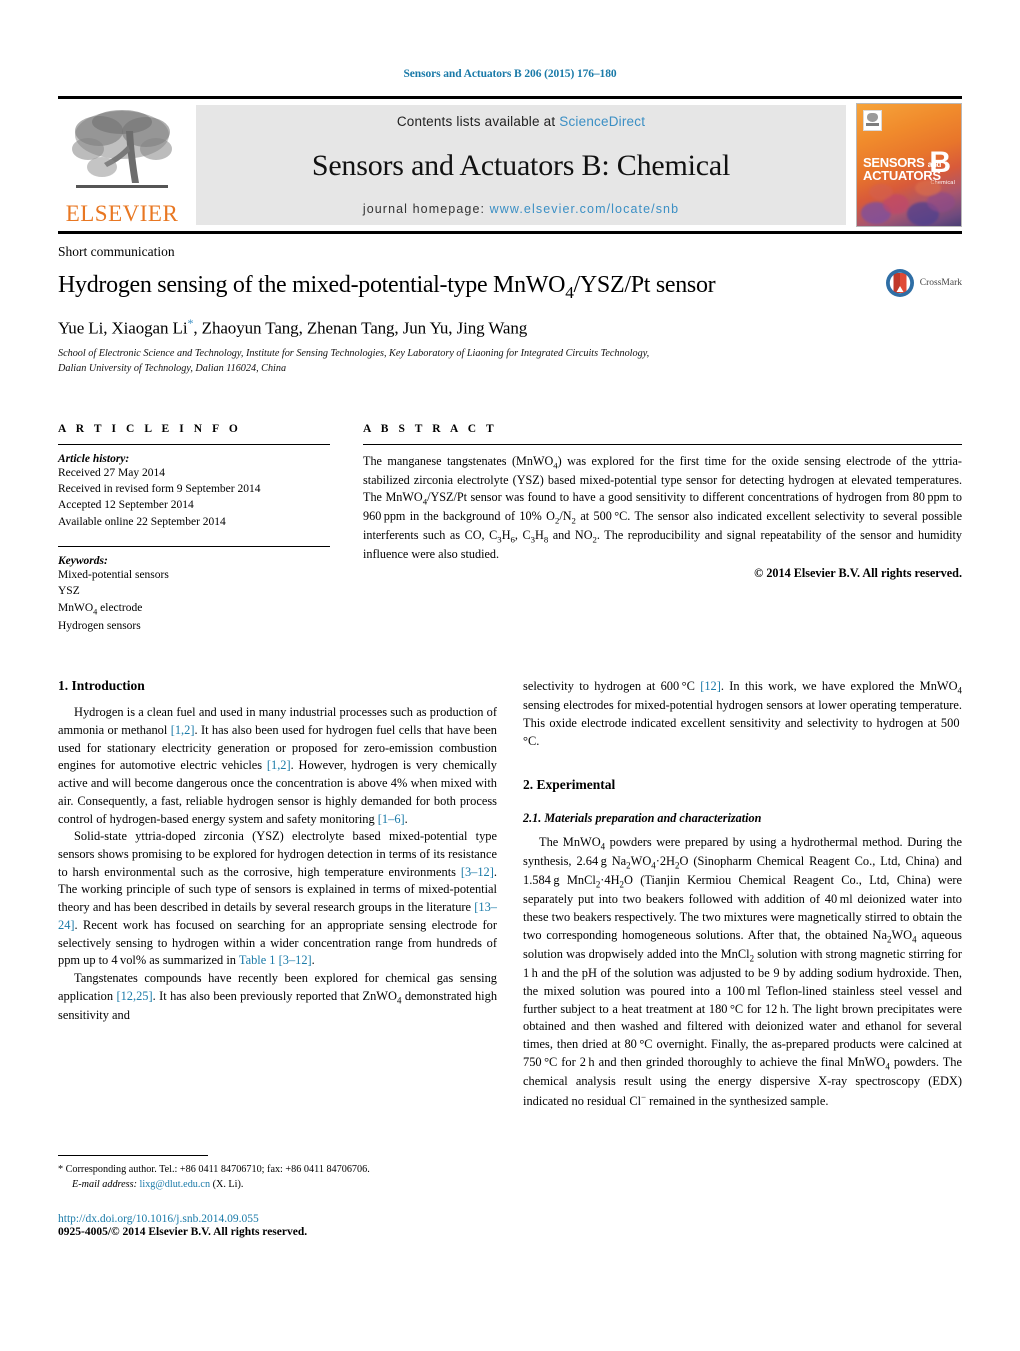 The image size is (1020, 1351). What do you see at coordinates (569, 784) in the screenshot?
I see `section-heading-experimental: 2. Experimental` at bounding box center [569, 784].